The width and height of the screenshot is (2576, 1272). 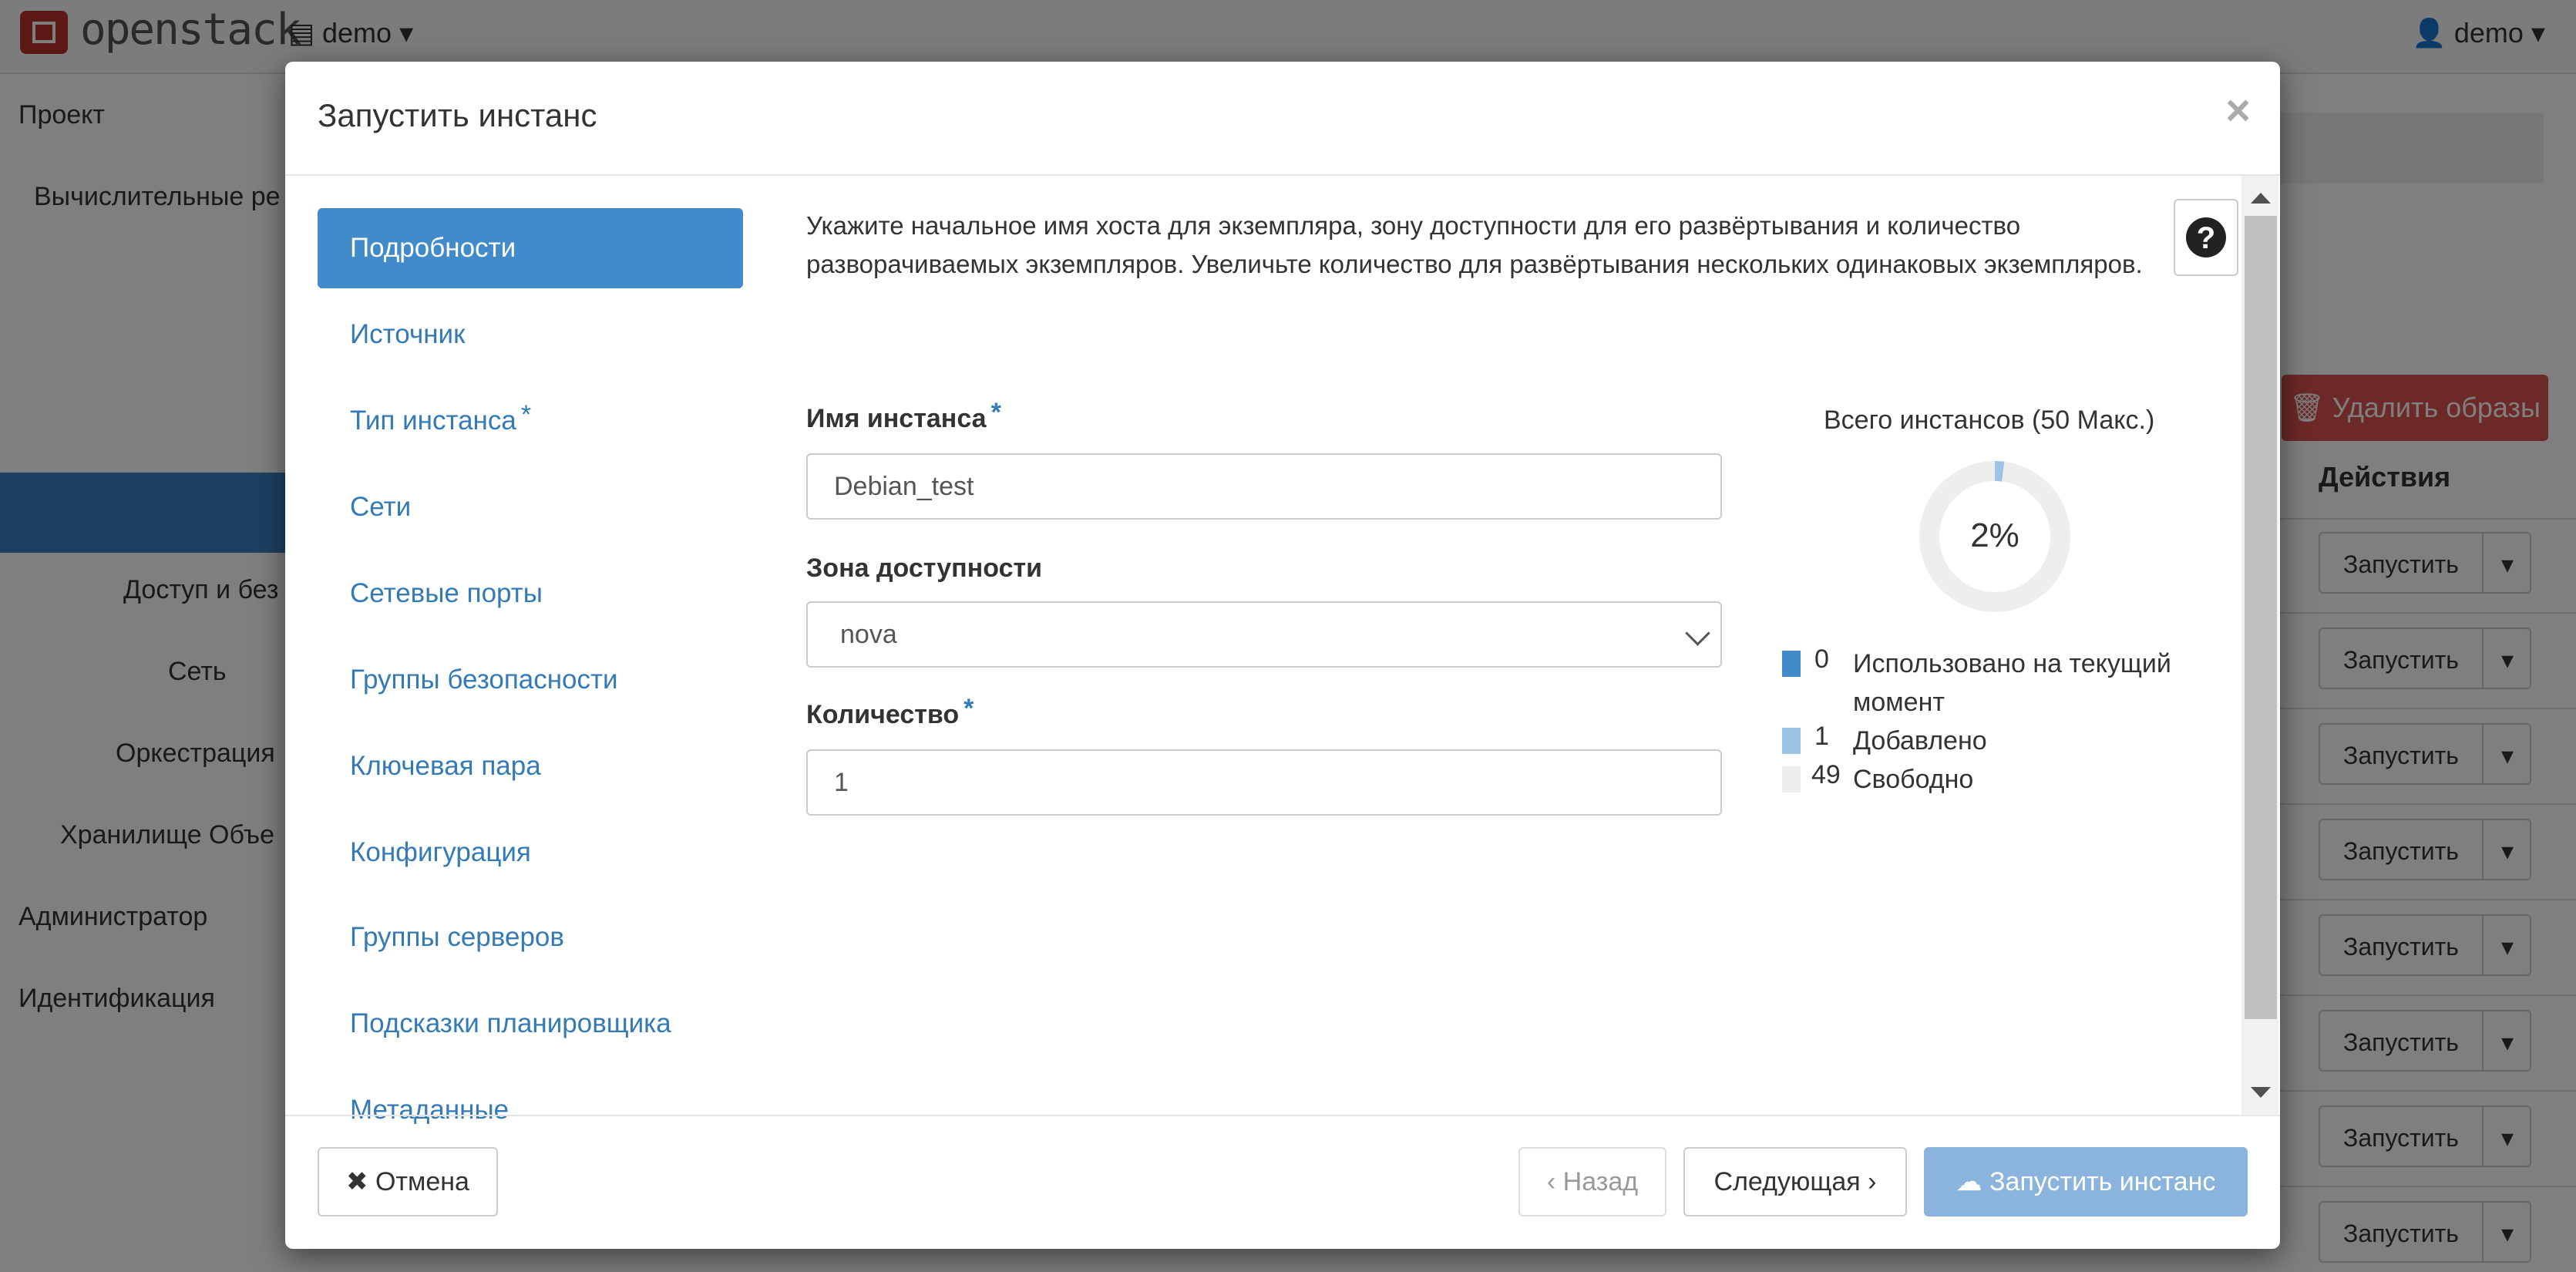 I want to click on wizard-step-server-groups: Группы серверов, so click(x=530, y=937).